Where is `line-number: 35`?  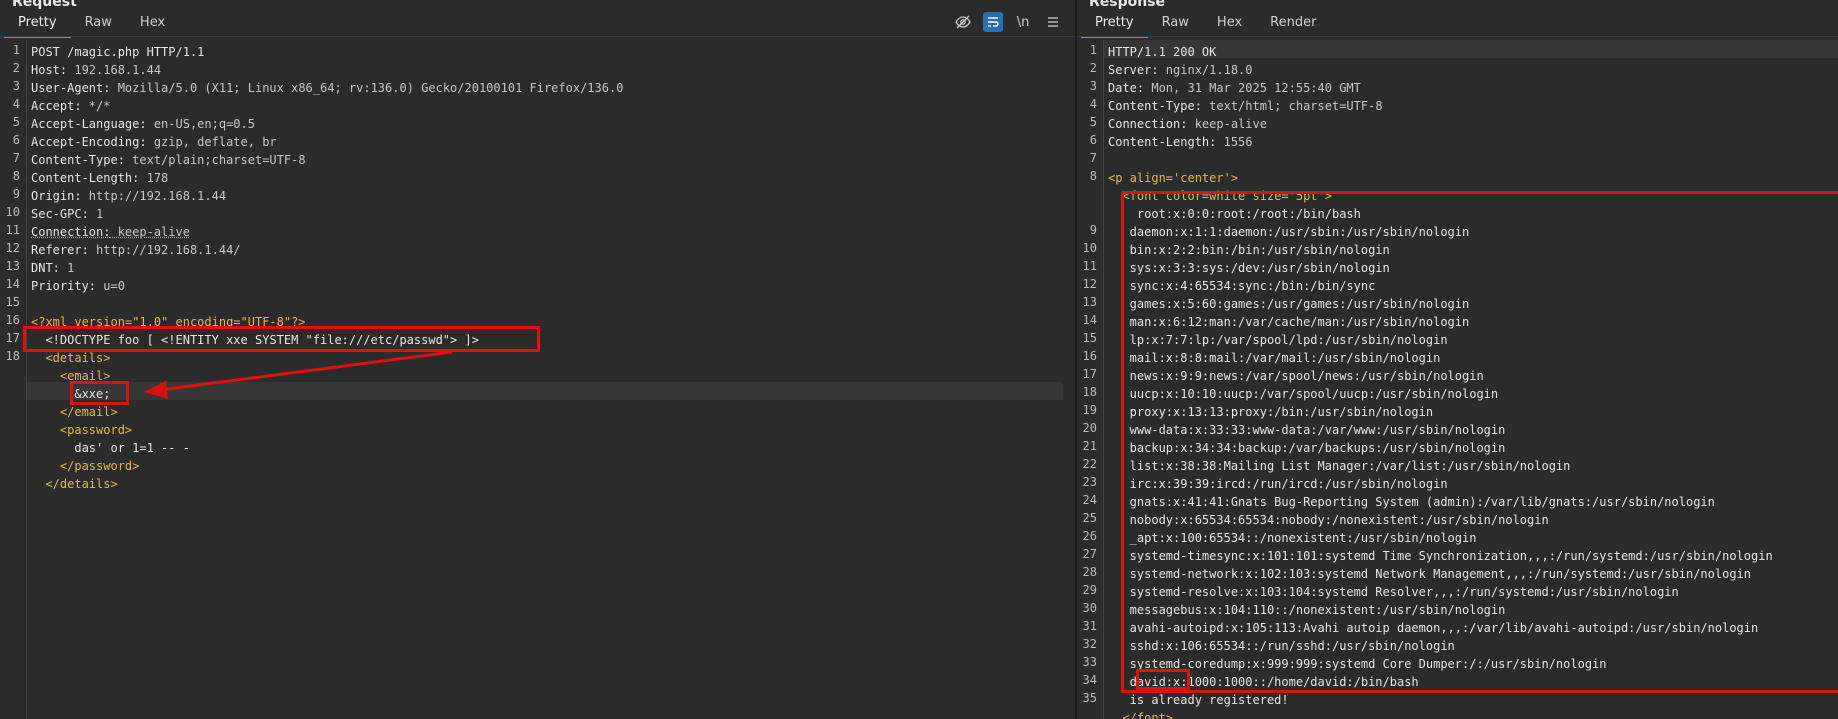 line-number: 35 is located at coordinates (1089, 698).